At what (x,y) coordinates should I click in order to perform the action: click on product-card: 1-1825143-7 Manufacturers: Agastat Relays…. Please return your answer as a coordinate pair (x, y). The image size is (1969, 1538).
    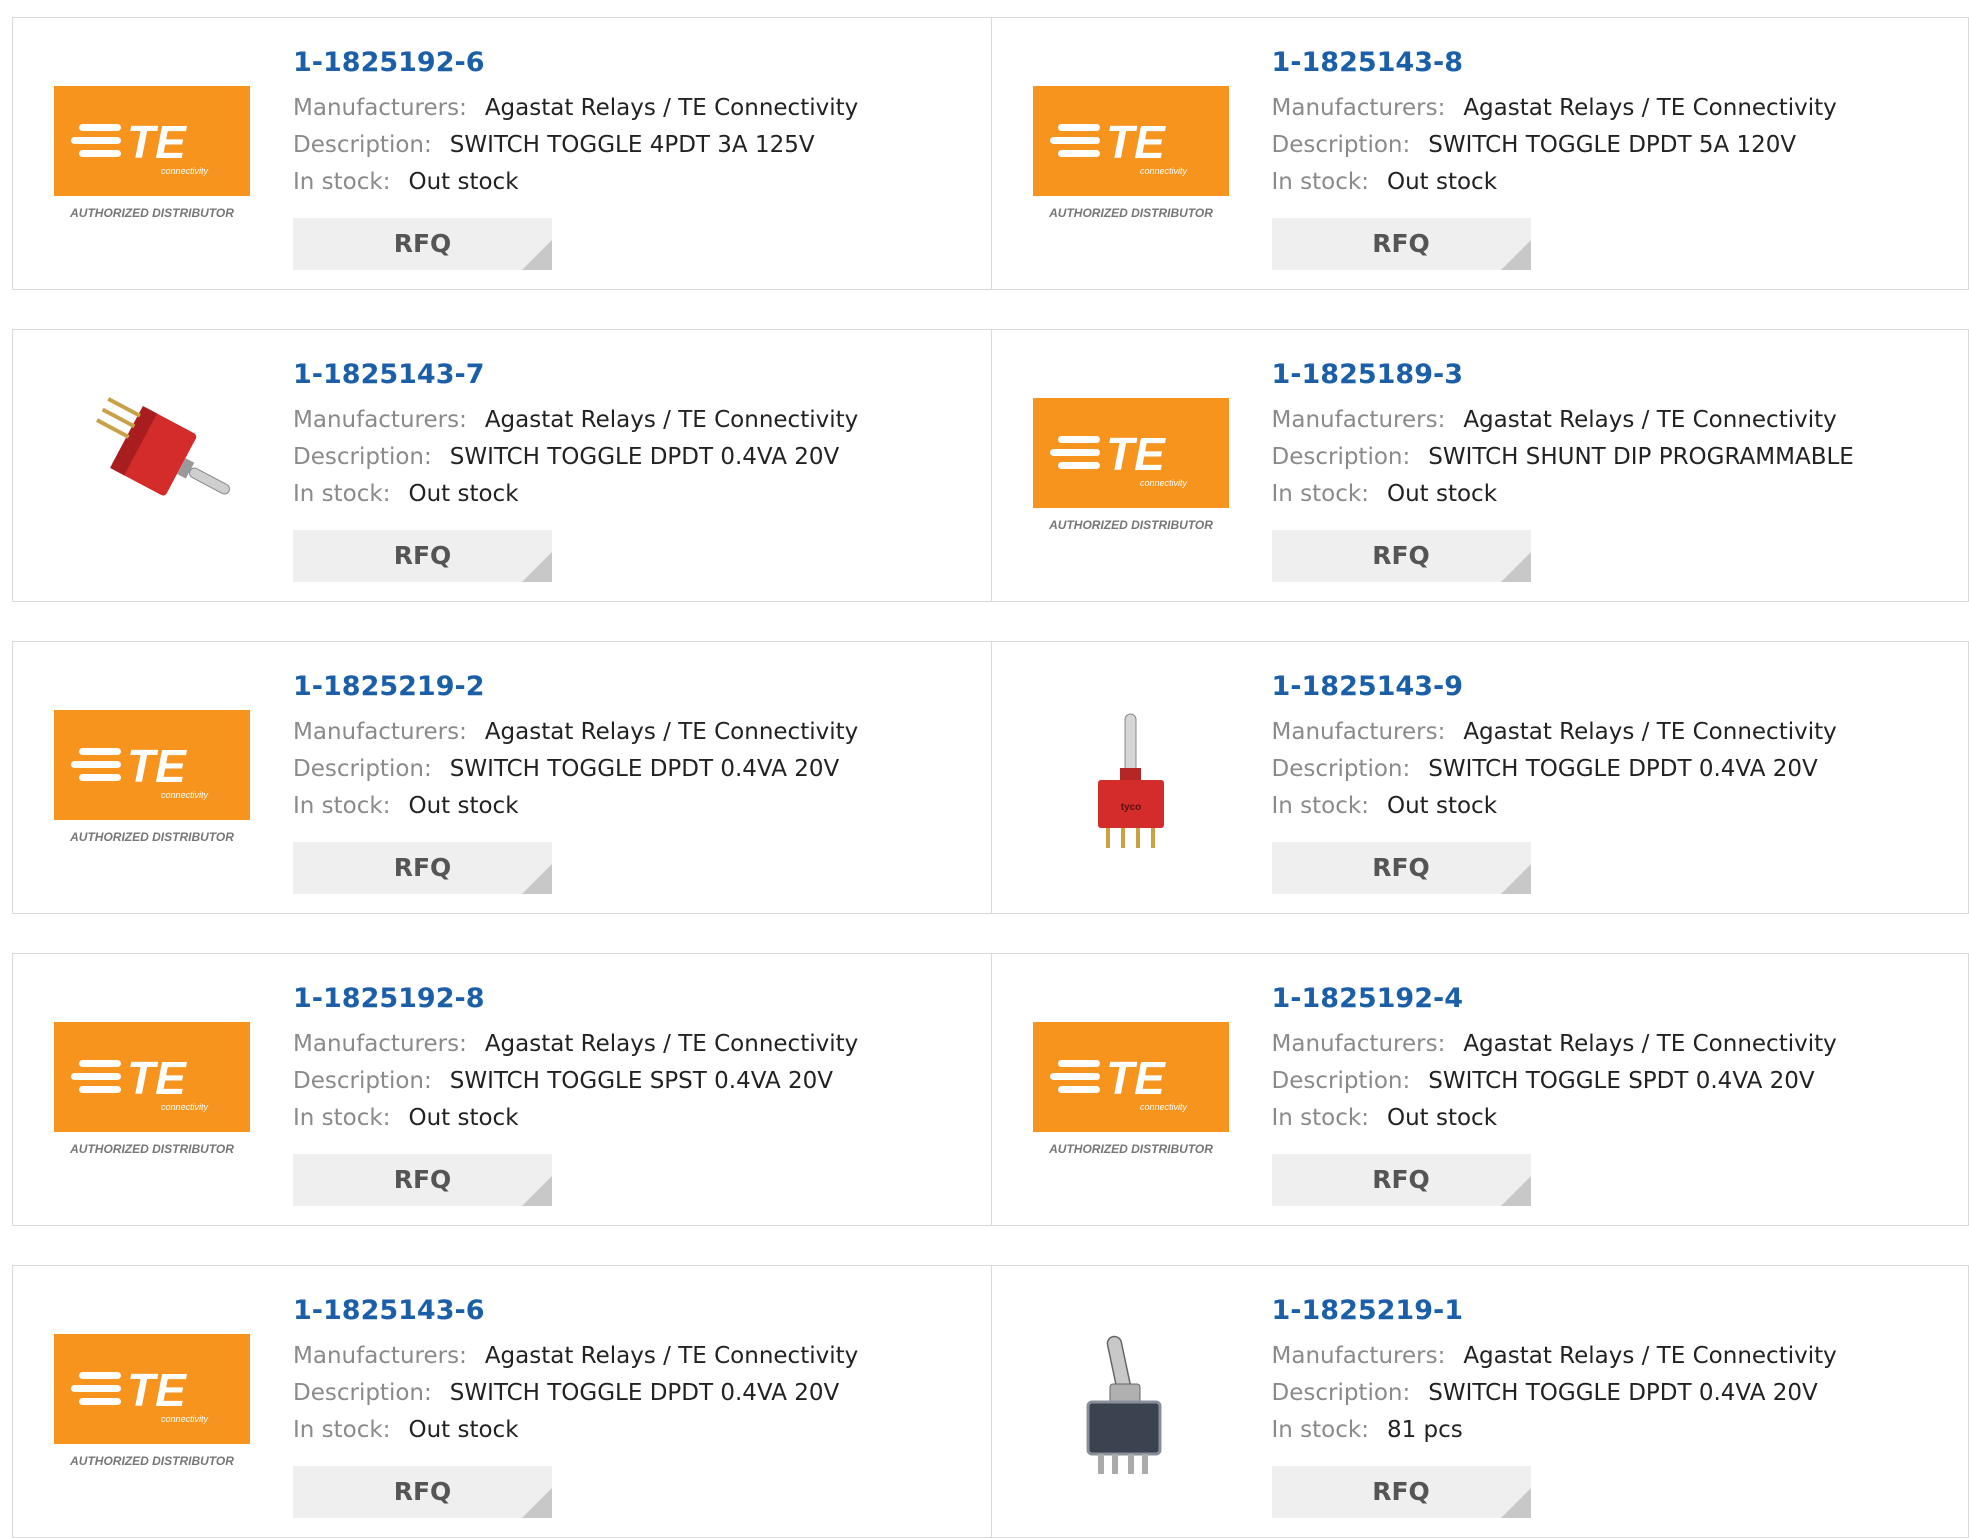
    Looking at the image, I should click on (502, 465).